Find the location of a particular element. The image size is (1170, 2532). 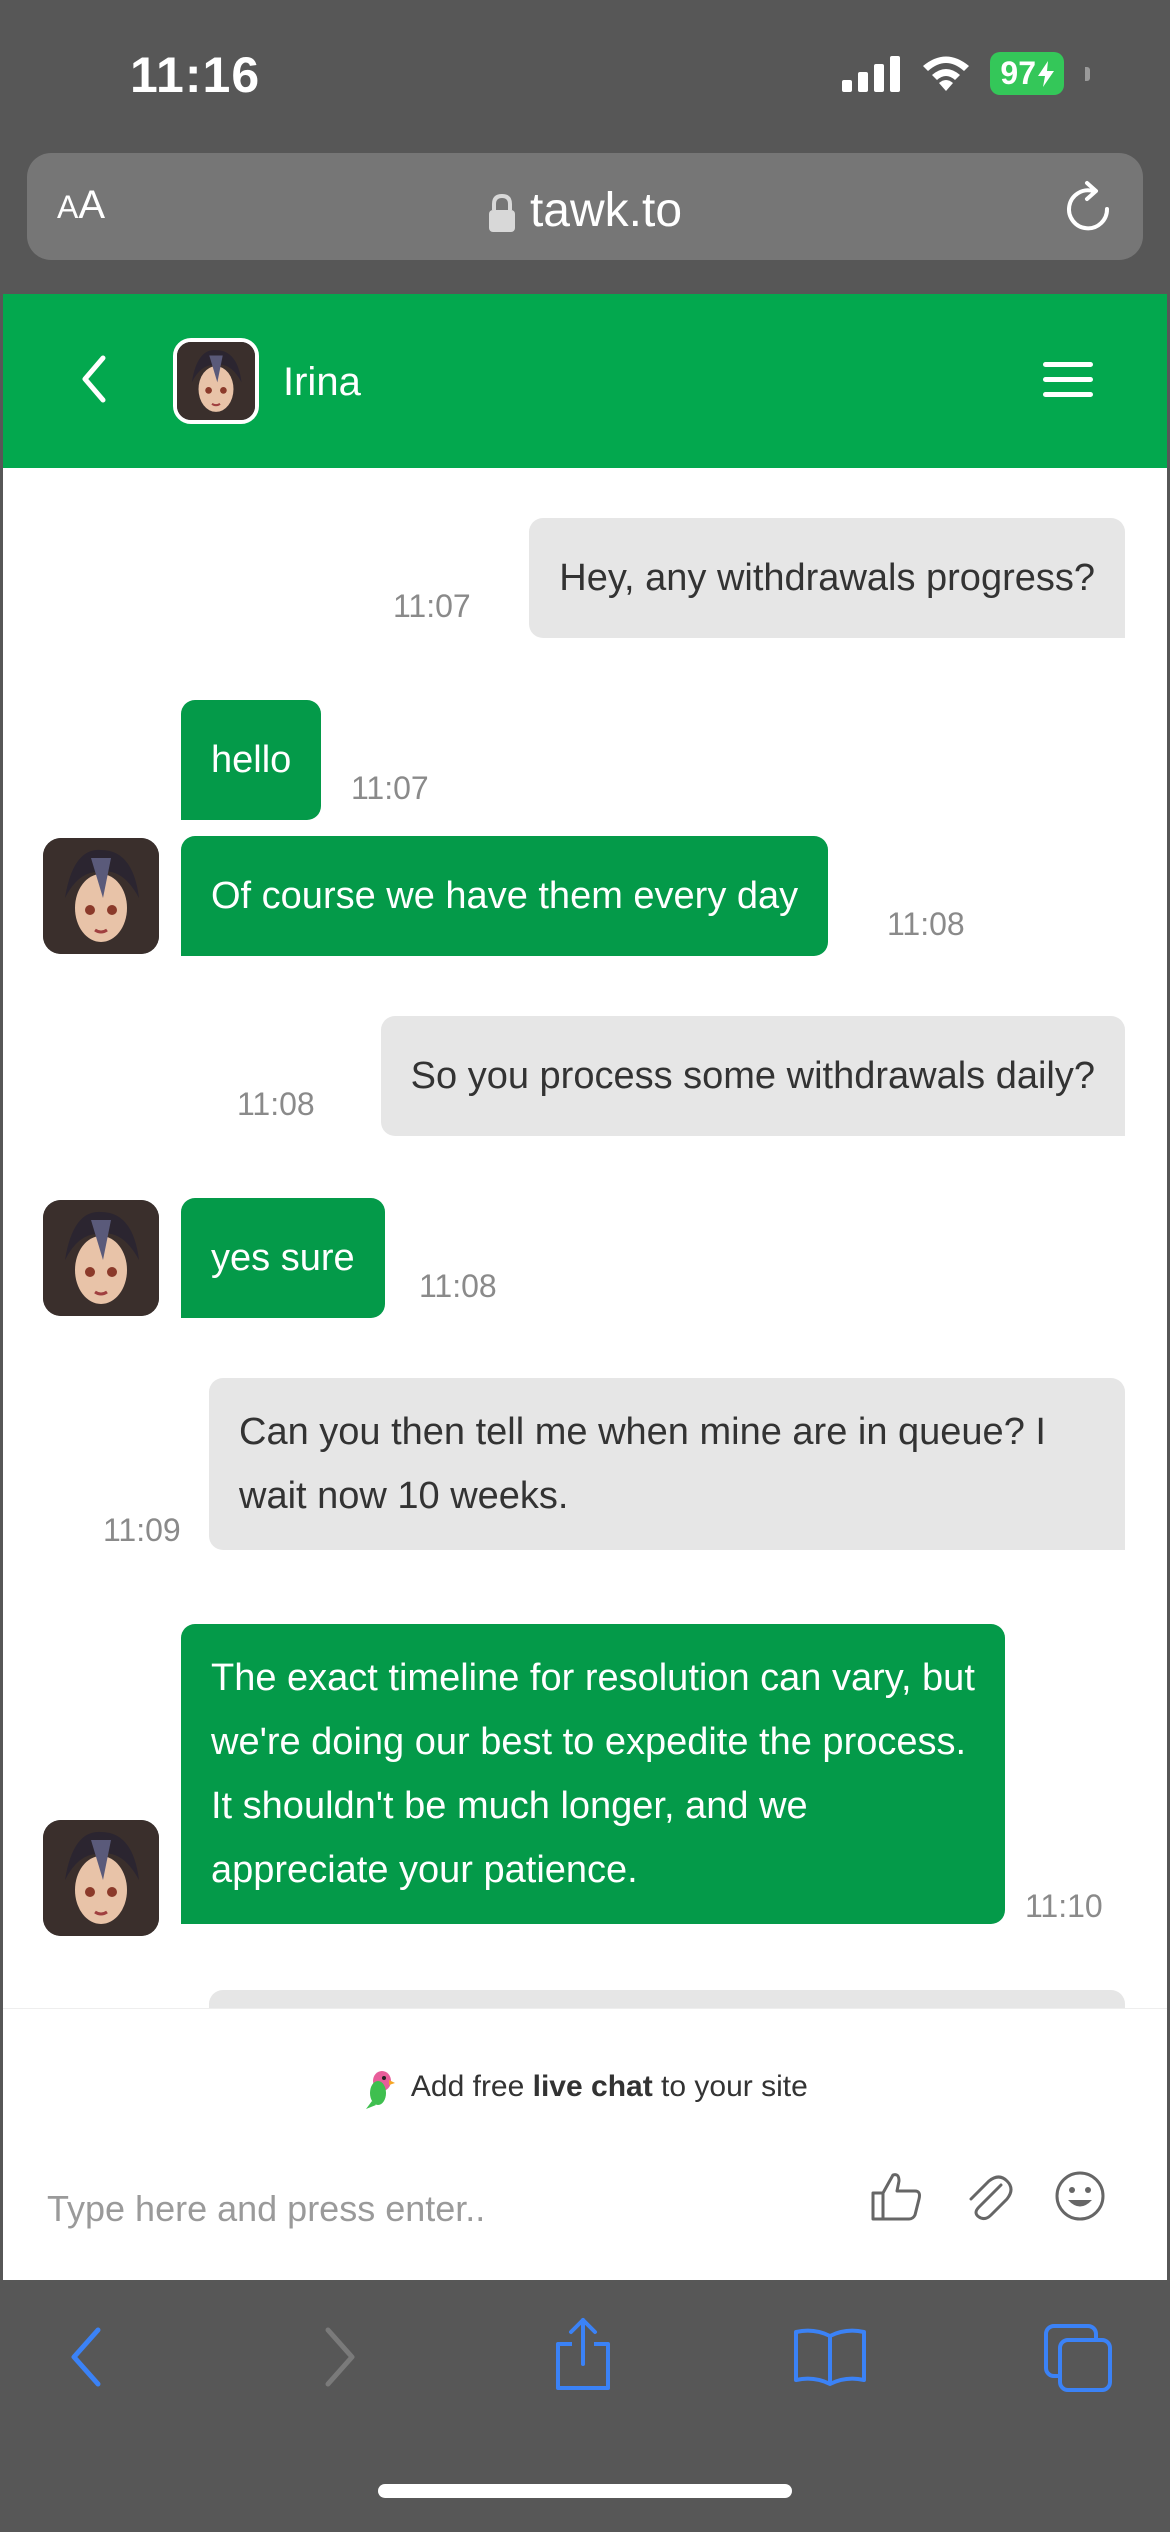

browser-back-icon is located at coordinates (86, 2357).